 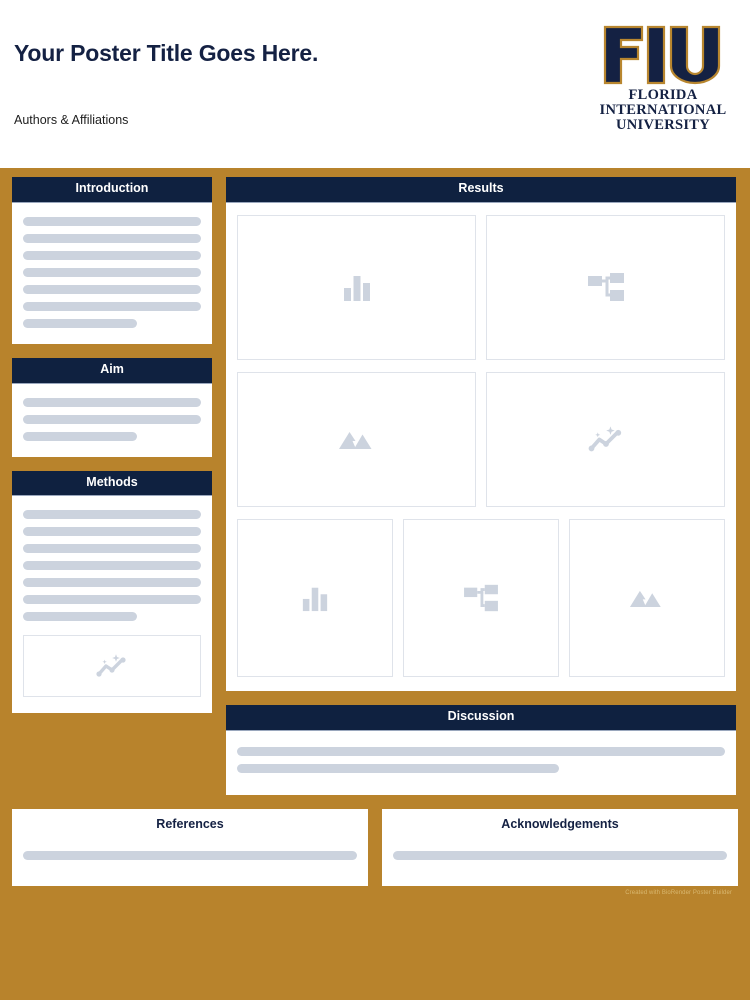 I want to click on section-methods-title: Methods, so click(x=112, y=483).